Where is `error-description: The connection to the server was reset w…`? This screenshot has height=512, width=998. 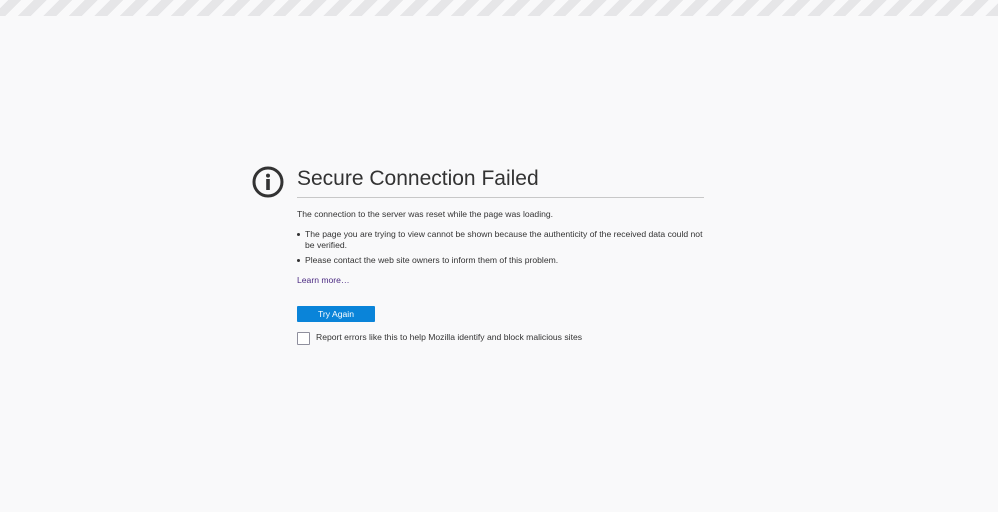
error-description: The connection to the server was reset w… is located at coordinates (425, 214).